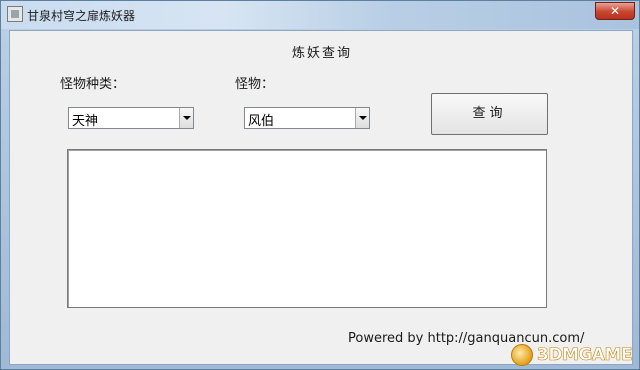 Image resolution: width=640 pixels, height=370 pixels. I want to click on title-bar: 甘泉村穹之扉炼妖器 ✕, so click(320, 15).